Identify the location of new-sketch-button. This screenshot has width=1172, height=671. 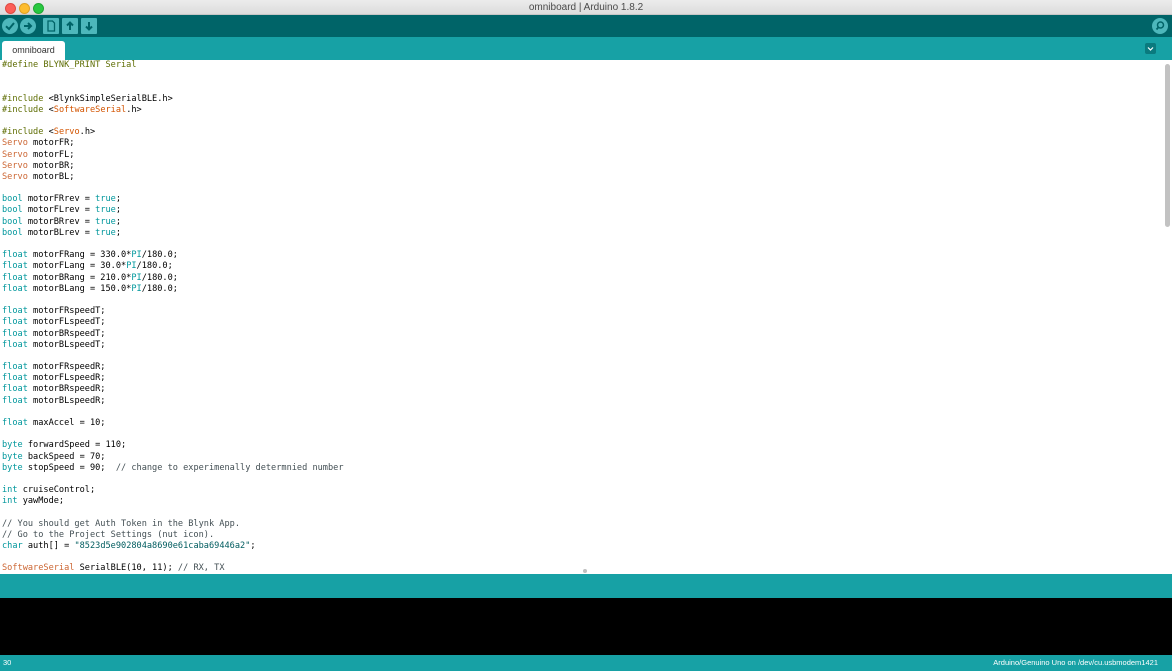
(51, 26).